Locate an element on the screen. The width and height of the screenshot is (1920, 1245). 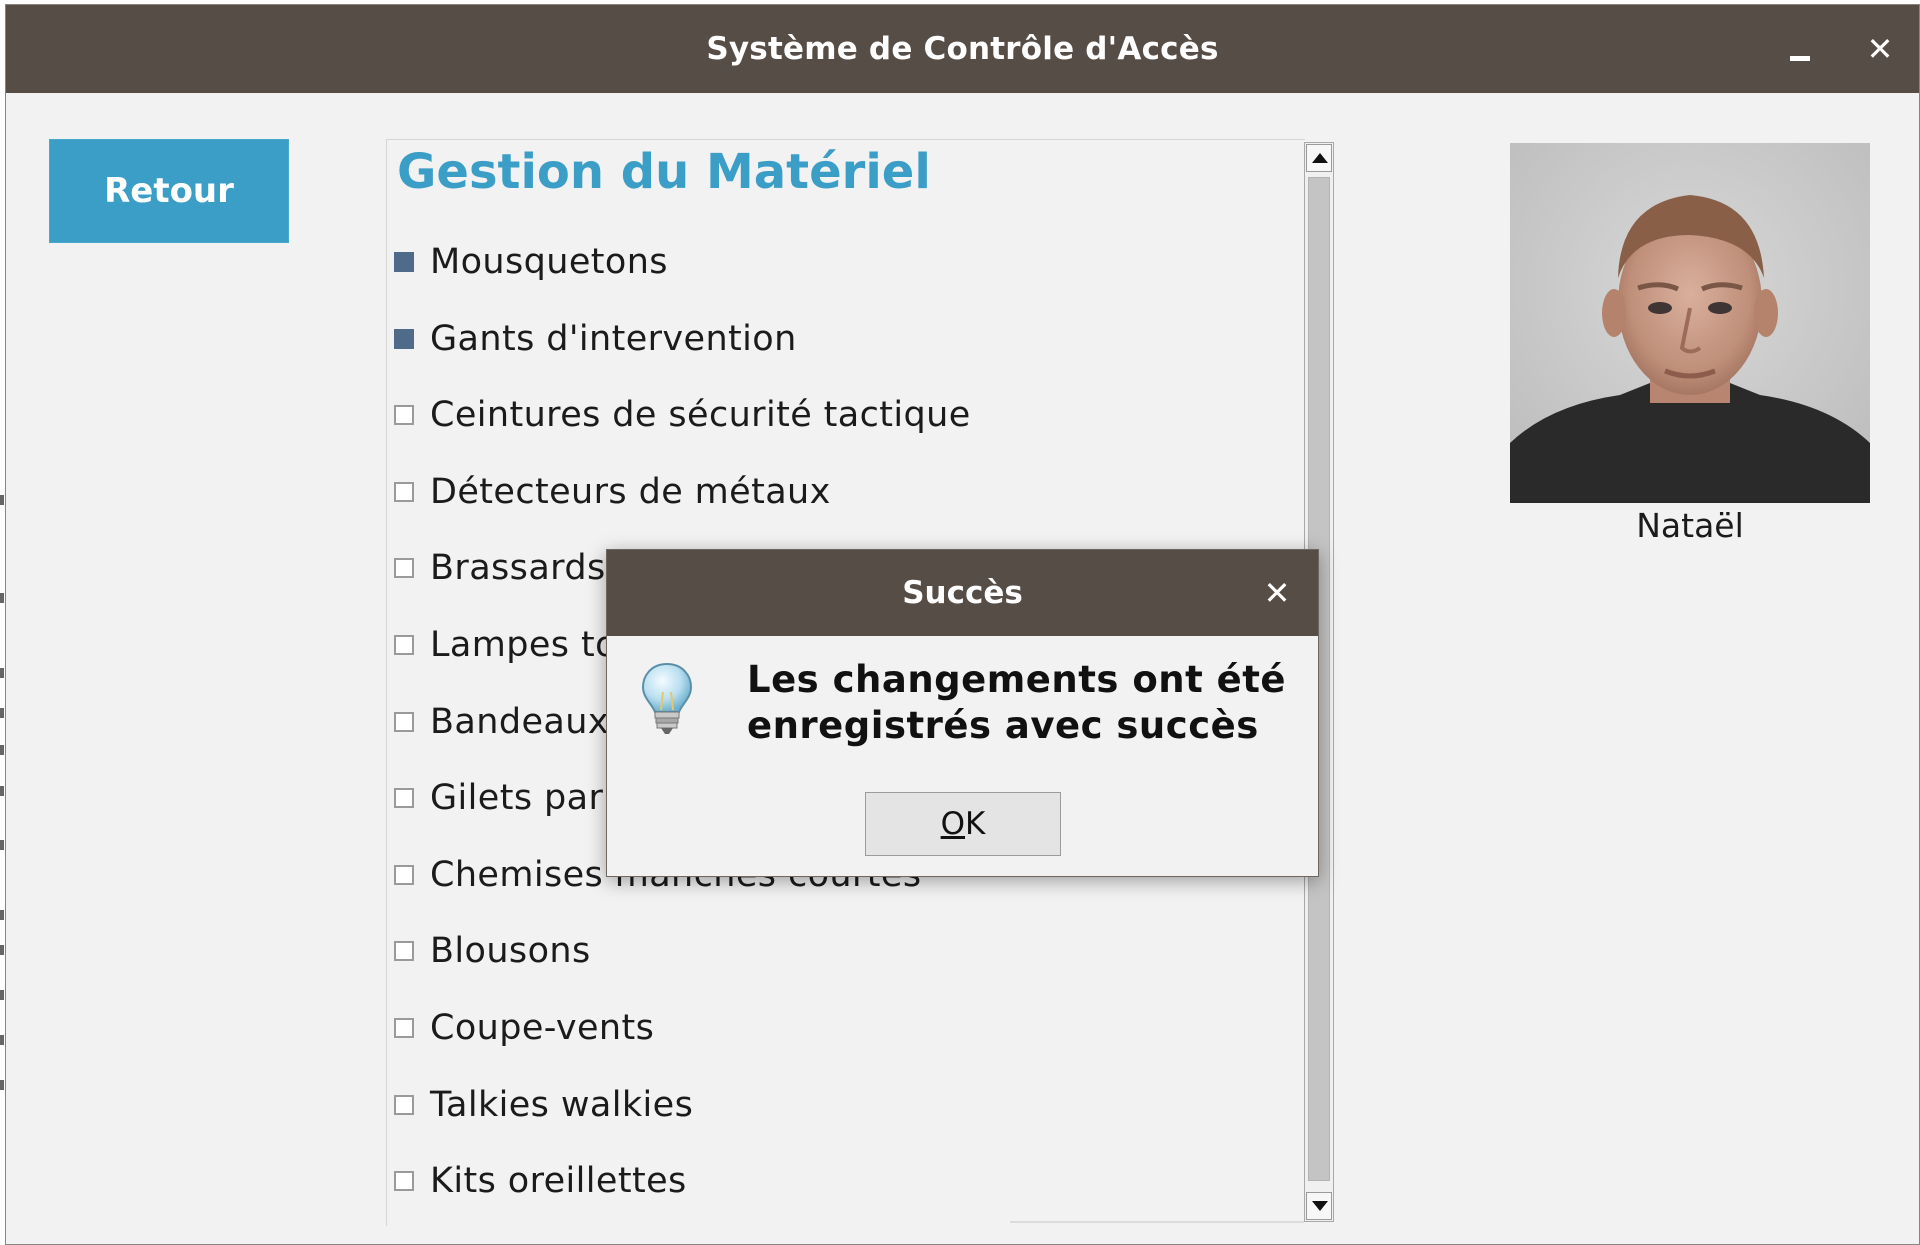
equipment-checkbox-item: Talkies walkies is located at coordinates (543, 1105).